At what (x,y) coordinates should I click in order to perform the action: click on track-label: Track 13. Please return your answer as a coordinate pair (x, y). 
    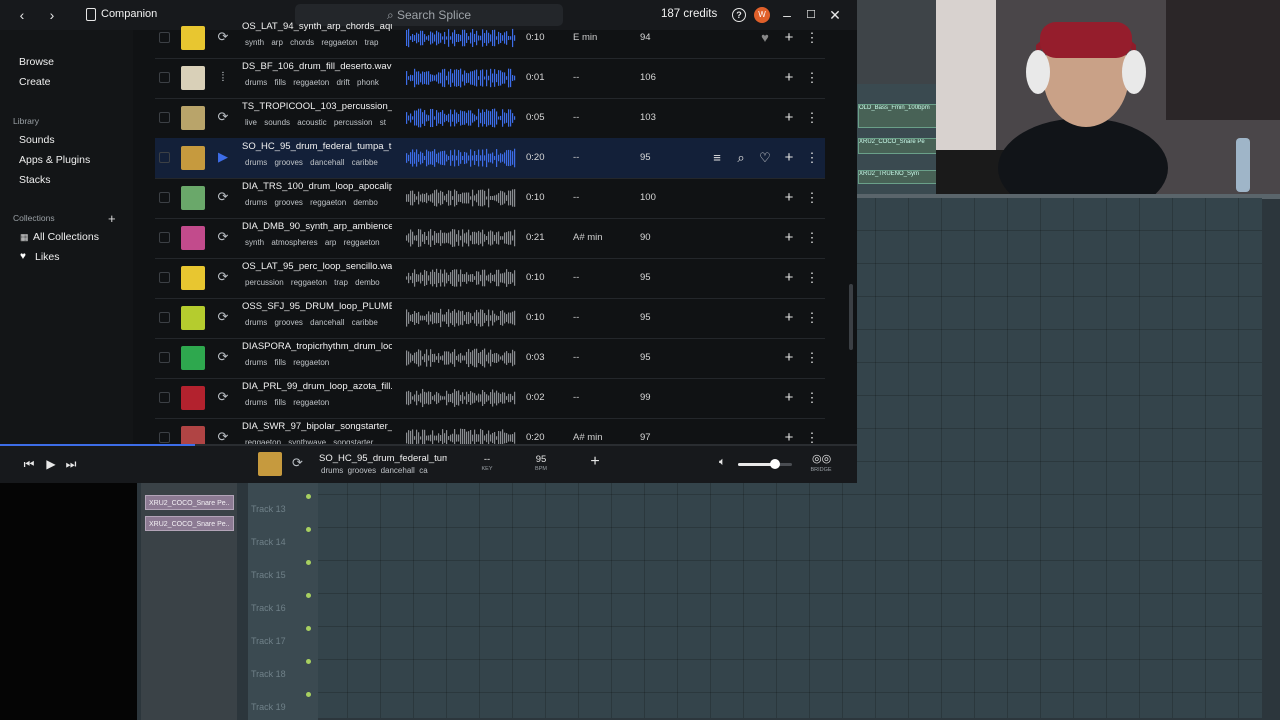
    Looking at the image, I should click on (268, 509).